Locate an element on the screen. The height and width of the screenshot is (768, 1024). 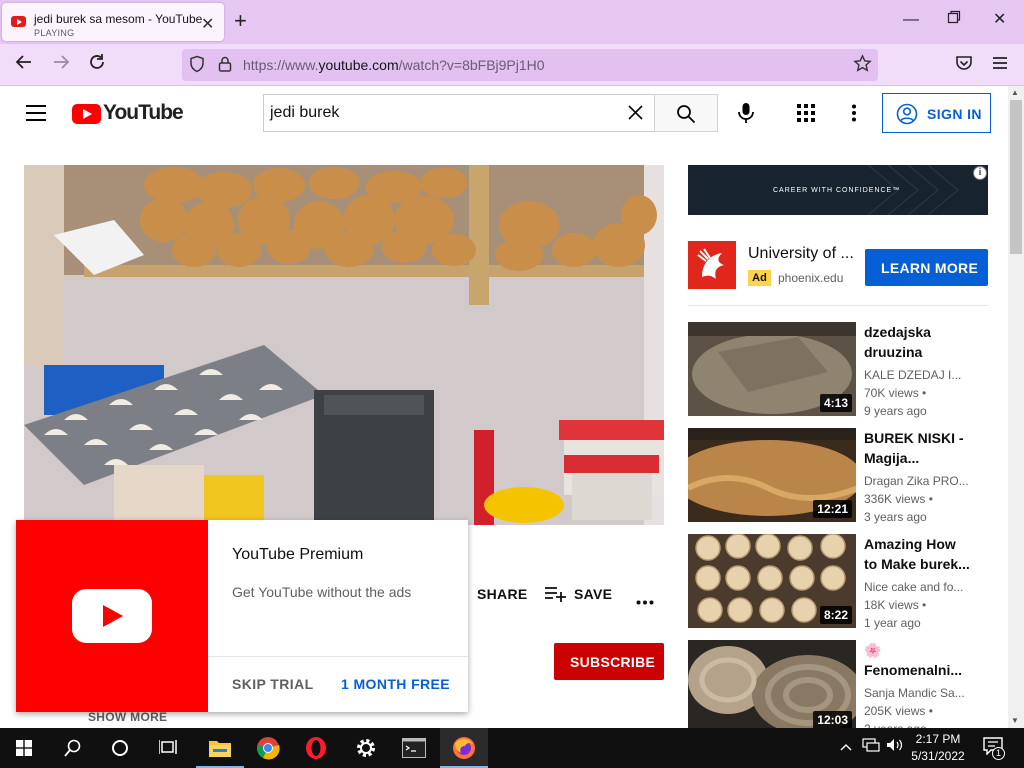
volume-icon is located at coordinates (895, 747).